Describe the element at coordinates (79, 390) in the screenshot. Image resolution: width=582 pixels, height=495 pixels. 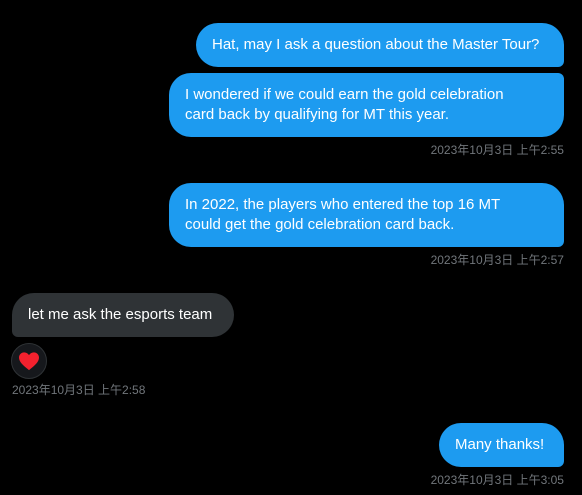
I see `message-timestamp: 2023年10月3日 上午2:58` at that location.